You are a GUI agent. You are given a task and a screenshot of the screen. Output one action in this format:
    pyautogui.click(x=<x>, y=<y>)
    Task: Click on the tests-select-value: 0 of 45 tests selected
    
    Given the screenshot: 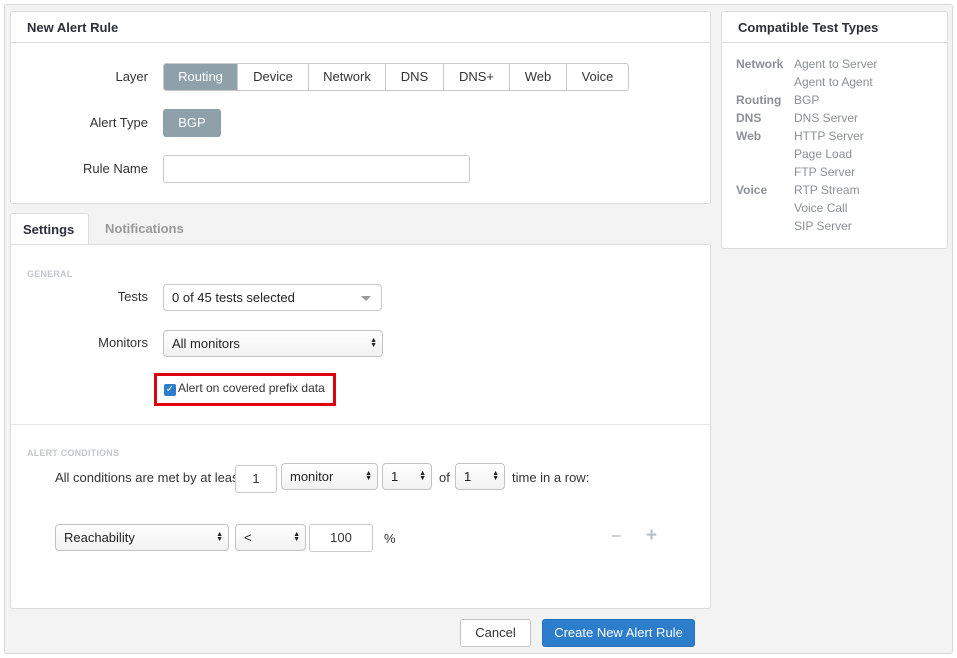 What is the action you would take?
    pyautogui.click(x=233, y=297)
    